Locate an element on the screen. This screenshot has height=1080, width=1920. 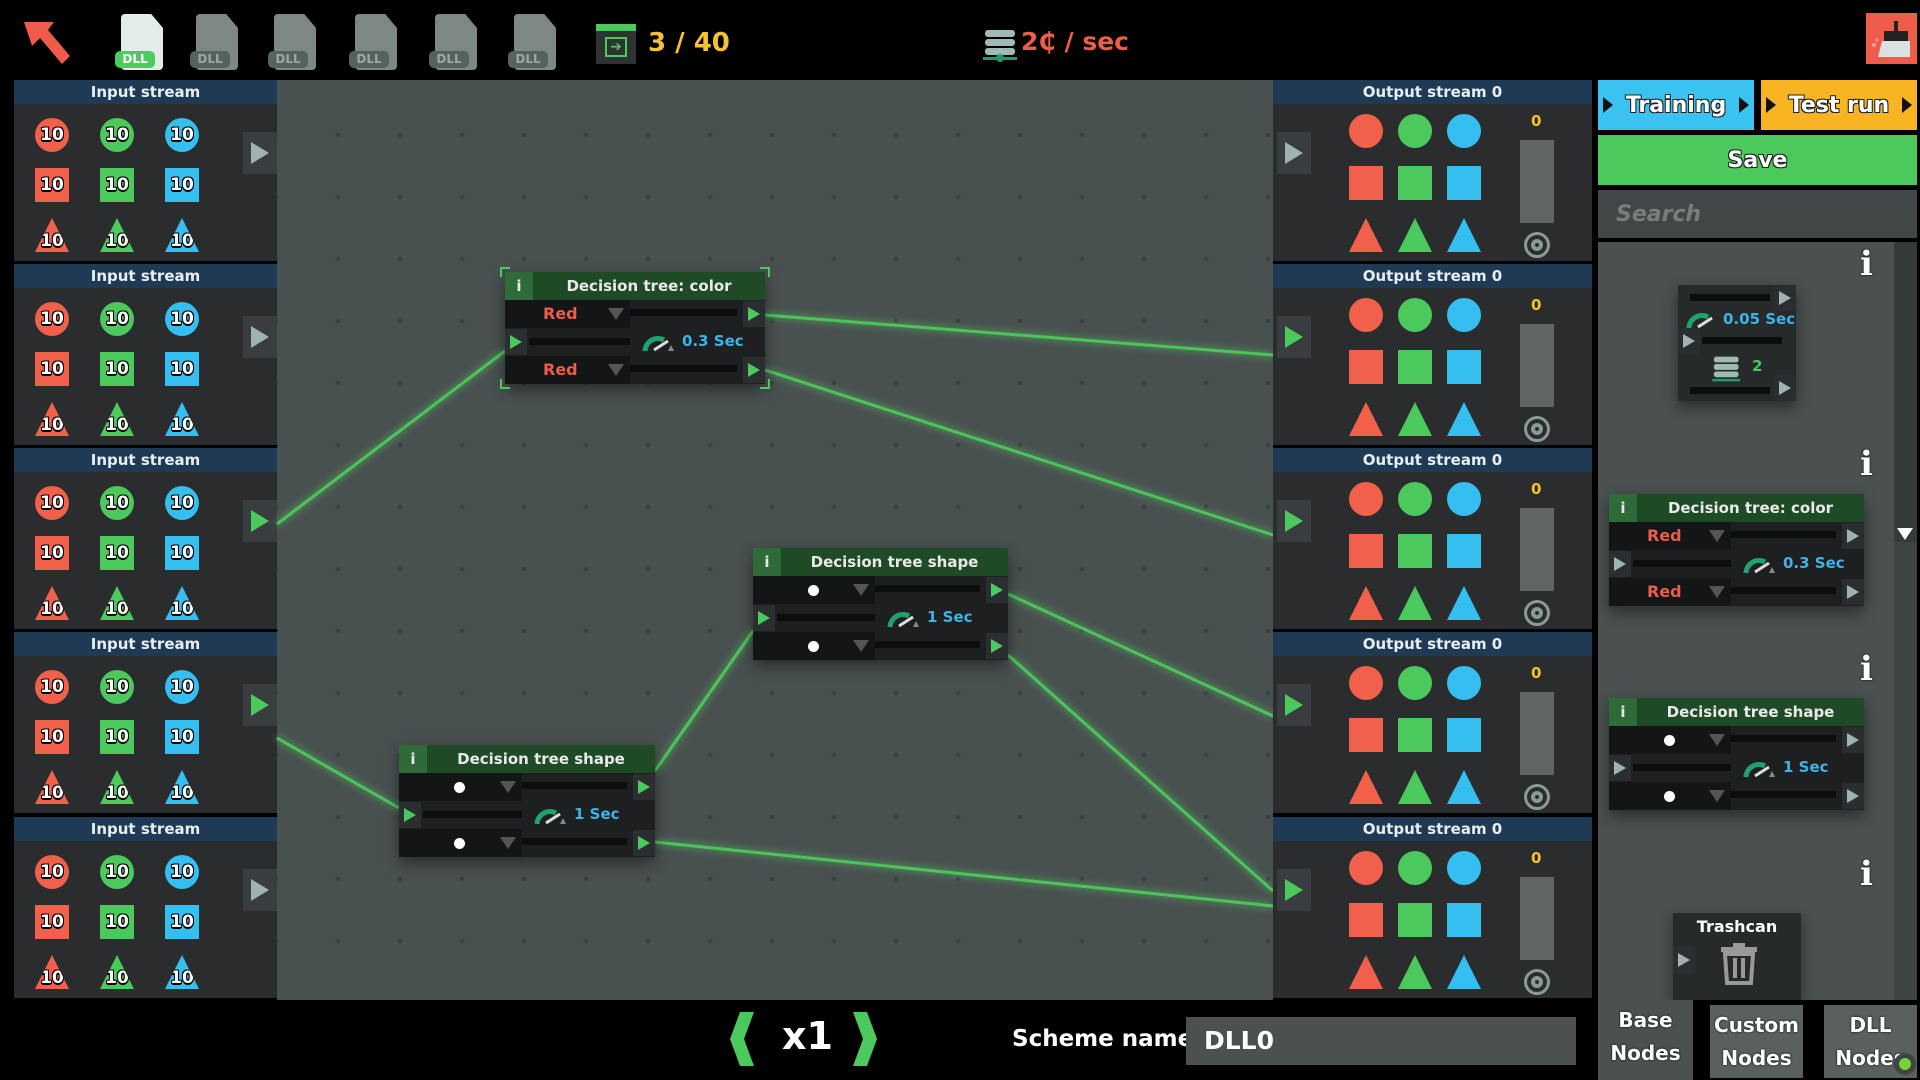
red-triangle-target is located at coordinates (1366, 972).